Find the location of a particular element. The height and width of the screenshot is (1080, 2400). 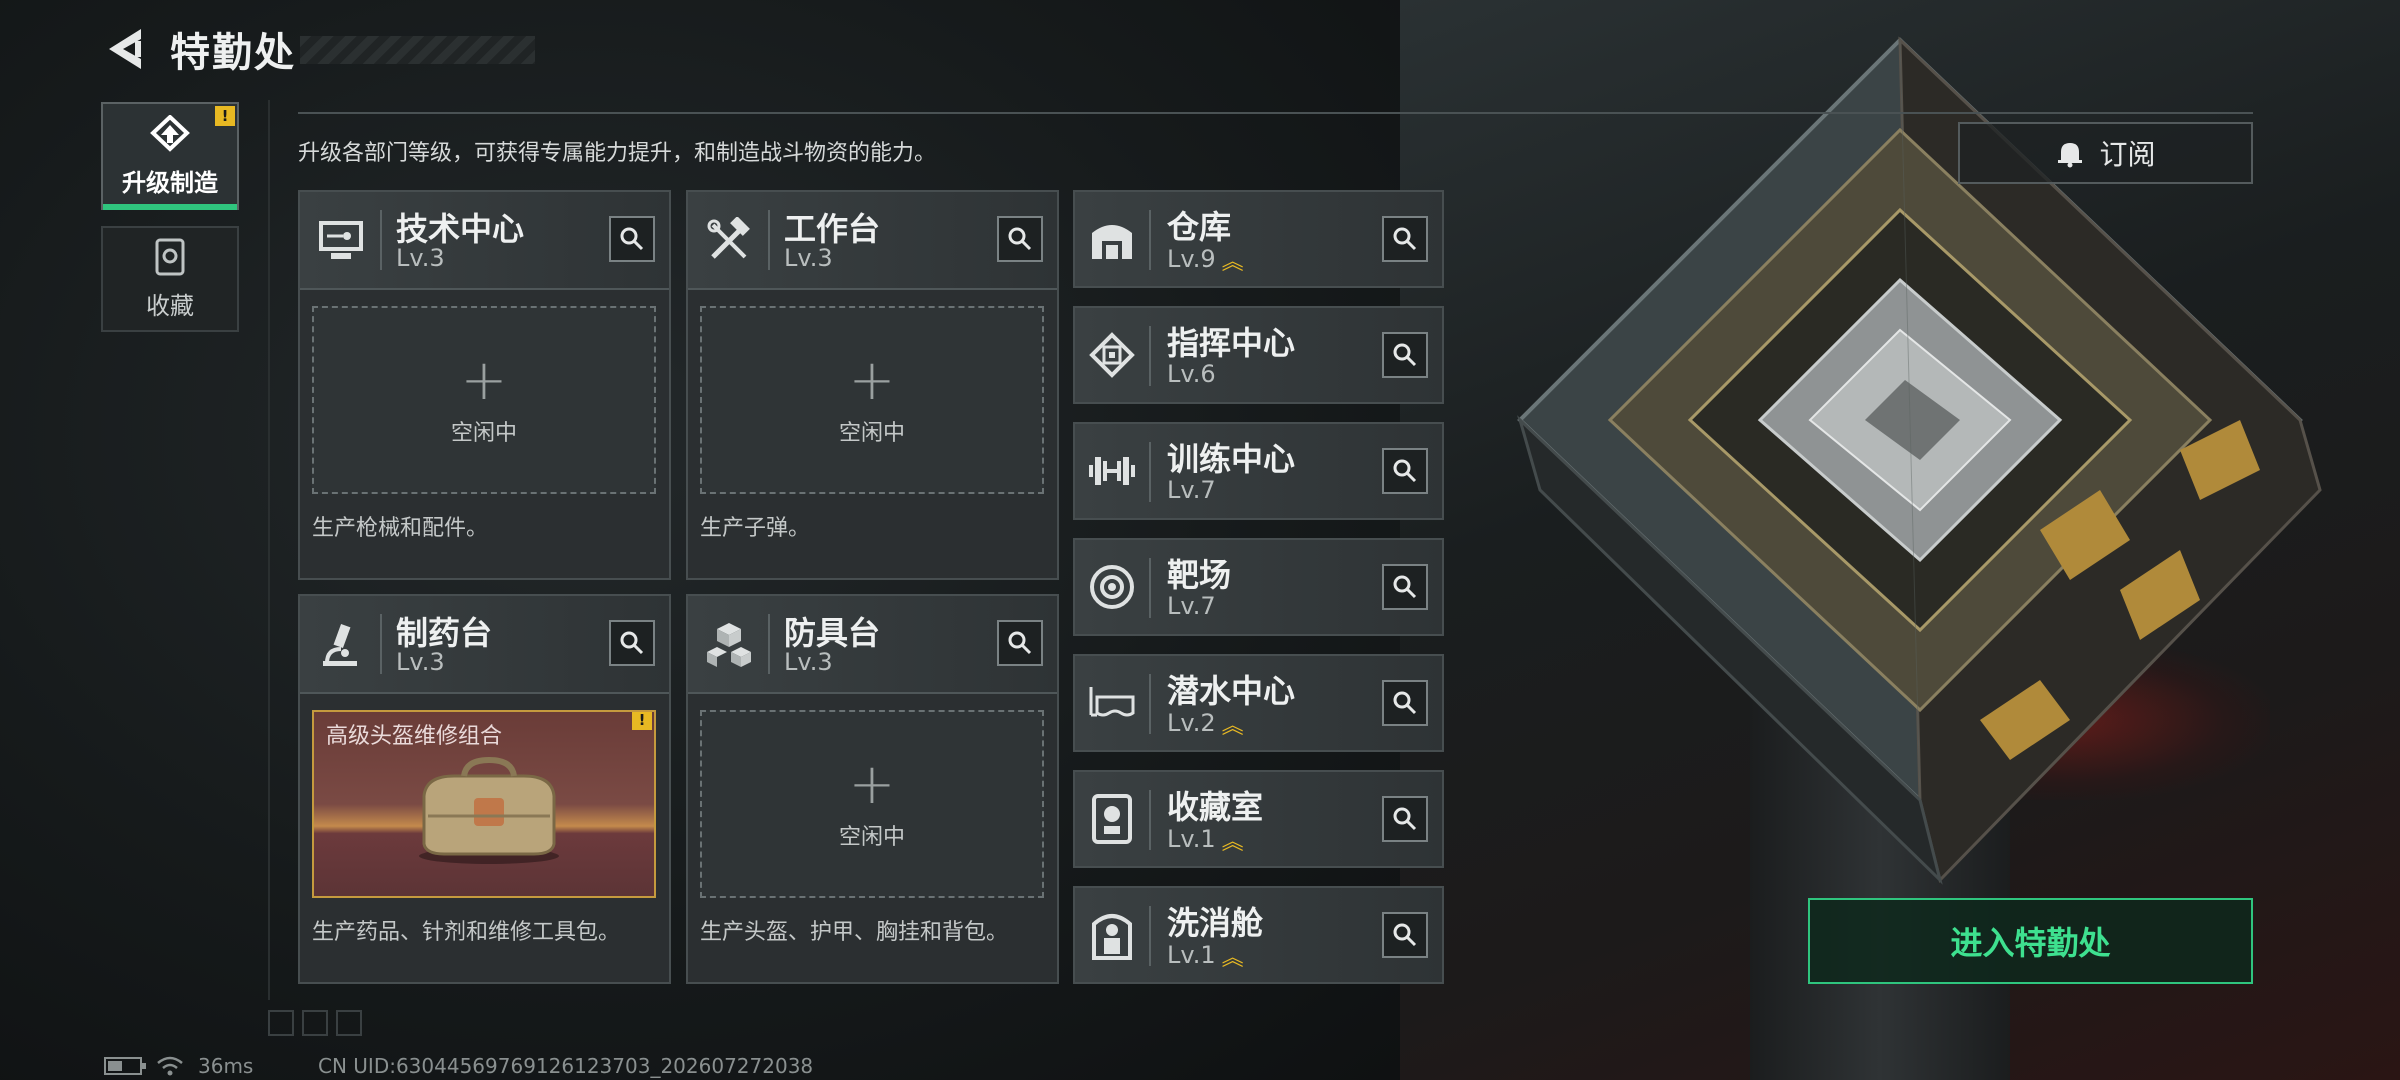

facility-name: 指挥中心 is located at coordinates (1231, 343).